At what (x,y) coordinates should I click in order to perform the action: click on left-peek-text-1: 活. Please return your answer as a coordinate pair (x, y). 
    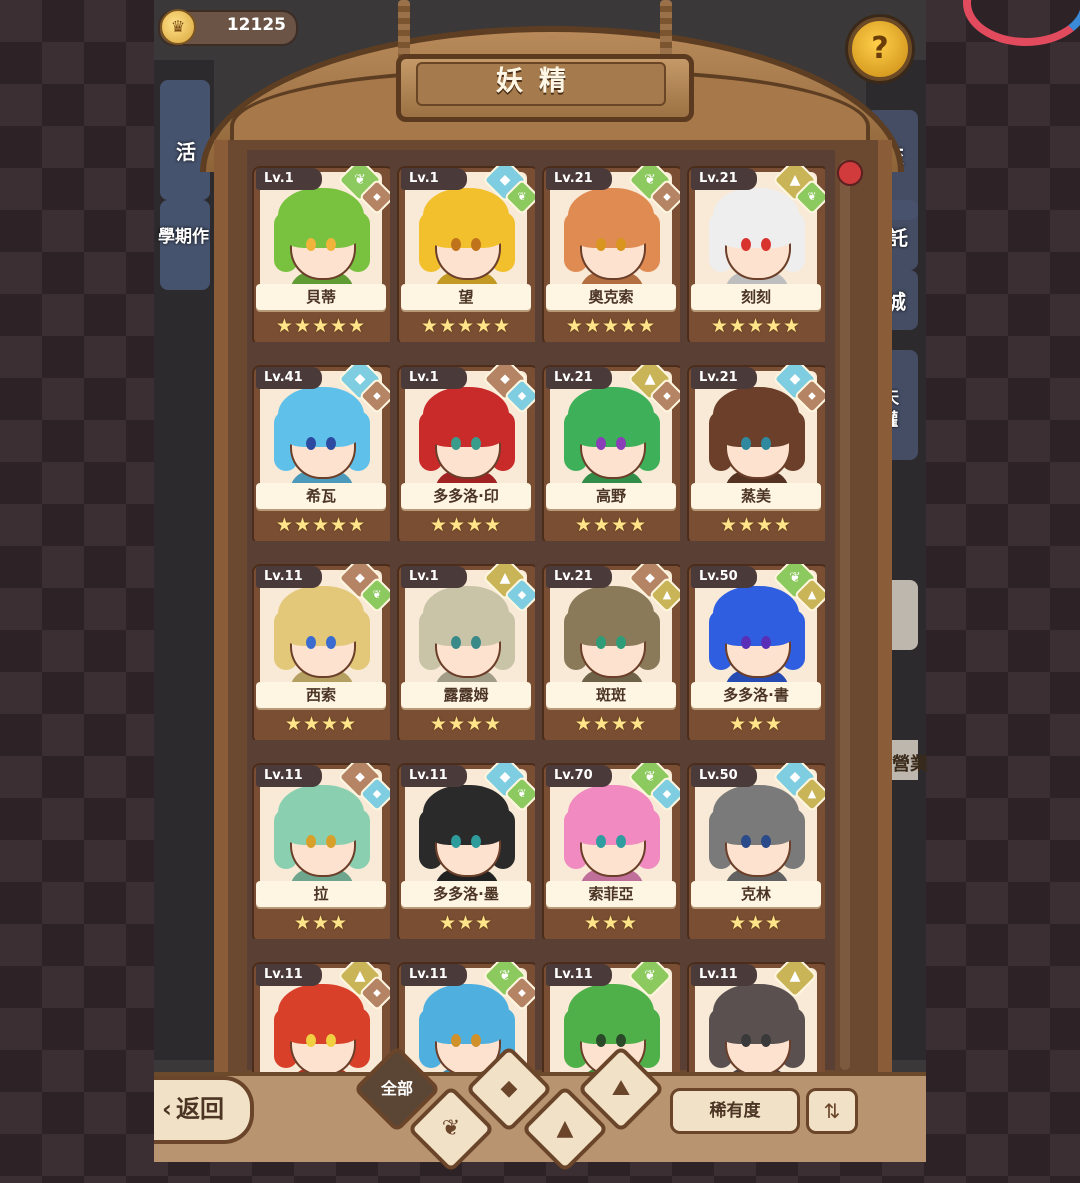
    Looking at the image, I should click on (186, 152).